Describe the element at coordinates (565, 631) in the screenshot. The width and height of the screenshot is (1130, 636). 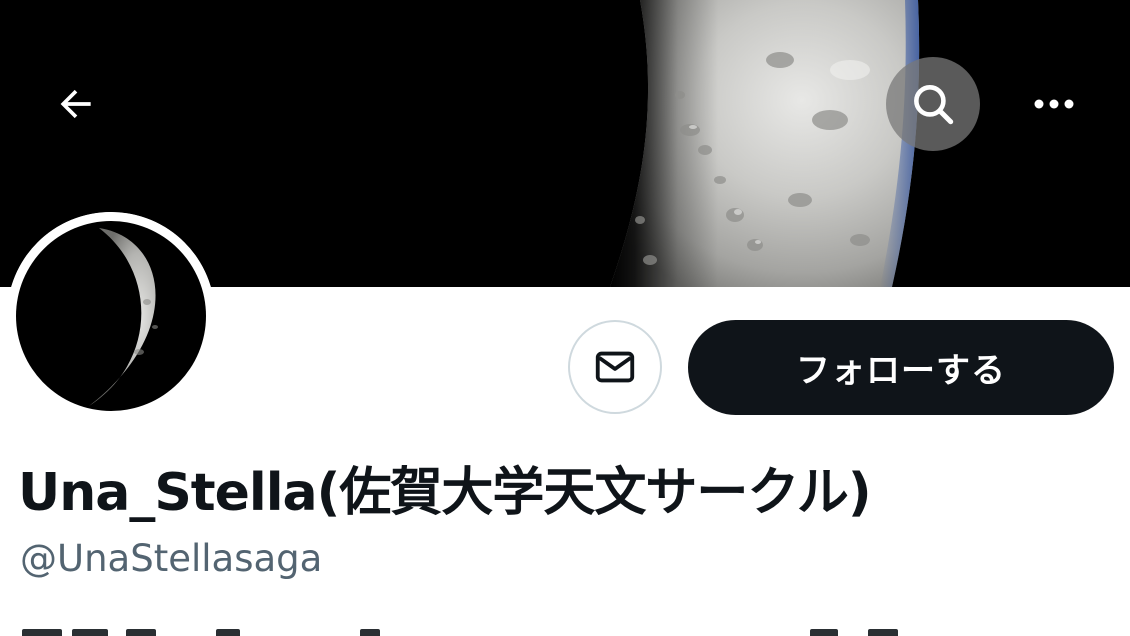
I see `profile-bio-cutoff` at that location.